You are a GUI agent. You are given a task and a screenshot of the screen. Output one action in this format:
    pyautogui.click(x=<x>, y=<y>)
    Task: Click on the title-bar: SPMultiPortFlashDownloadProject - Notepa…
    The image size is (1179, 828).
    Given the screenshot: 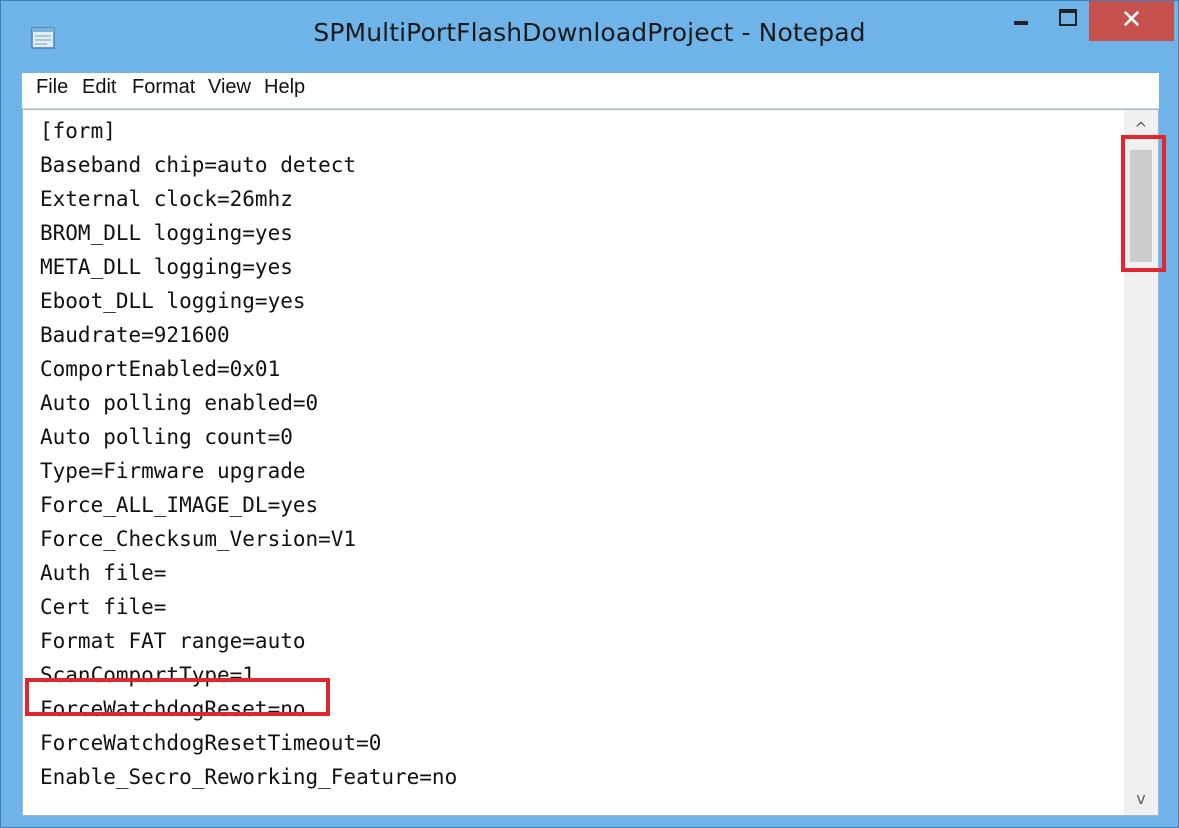 What is the action you would take?
    pyautogui.click(x=589, y=37)
    